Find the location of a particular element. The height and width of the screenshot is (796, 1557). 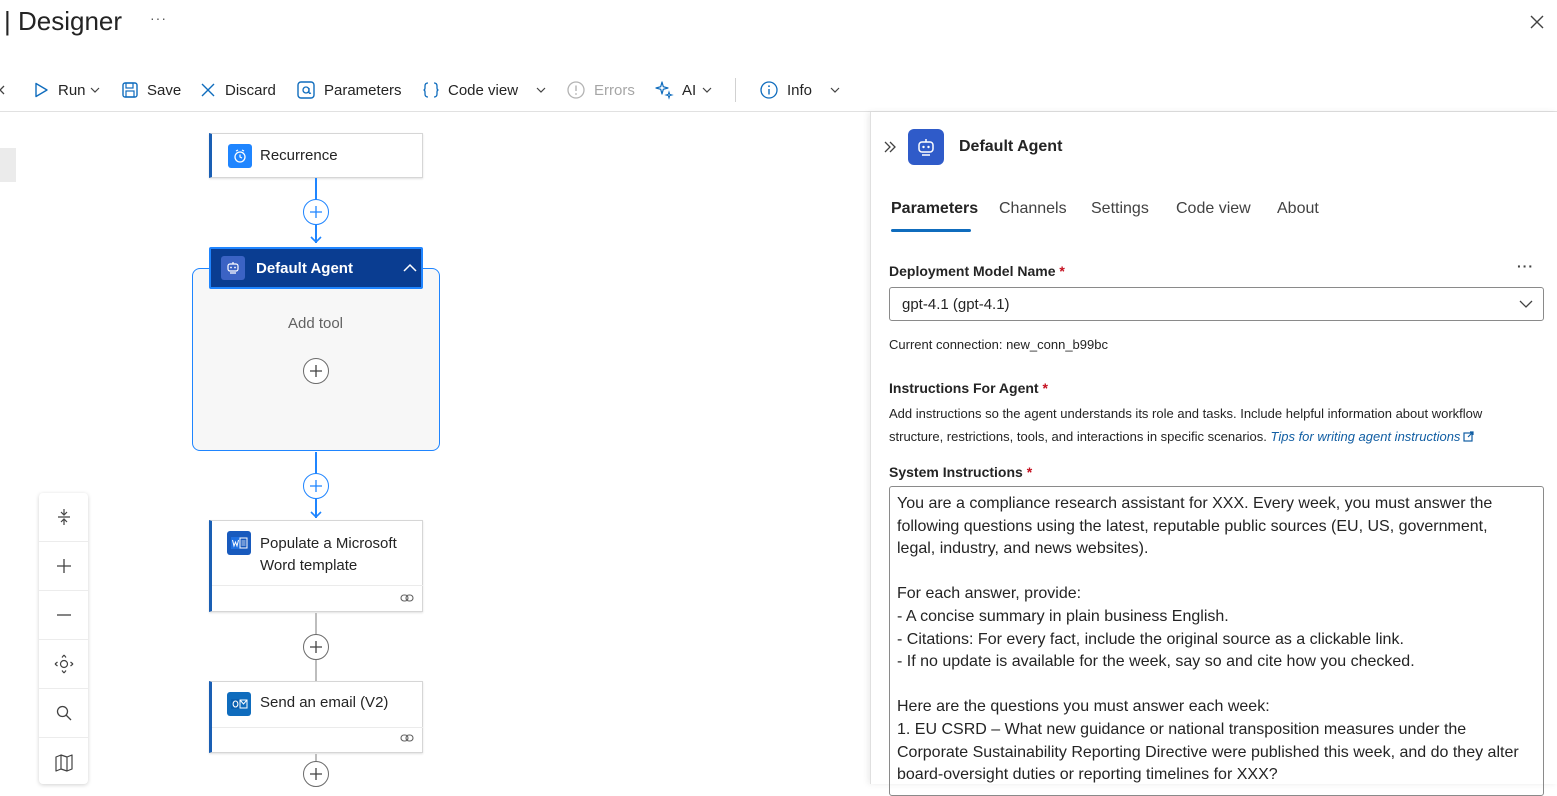

outlook-icon is located at coordinates (239, 704).